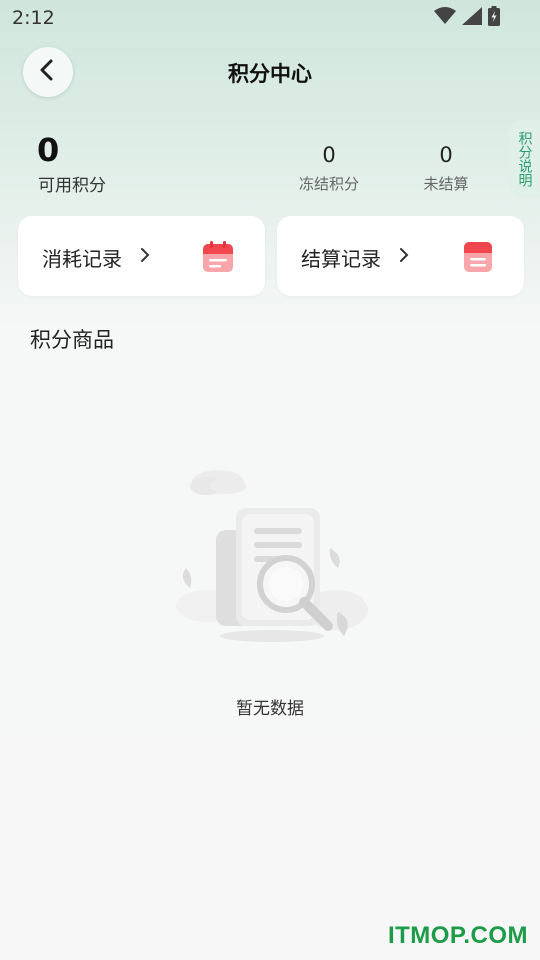  Describe the element at coordinates (478, 259) in the screenshot. I see `document-icon` at that location.